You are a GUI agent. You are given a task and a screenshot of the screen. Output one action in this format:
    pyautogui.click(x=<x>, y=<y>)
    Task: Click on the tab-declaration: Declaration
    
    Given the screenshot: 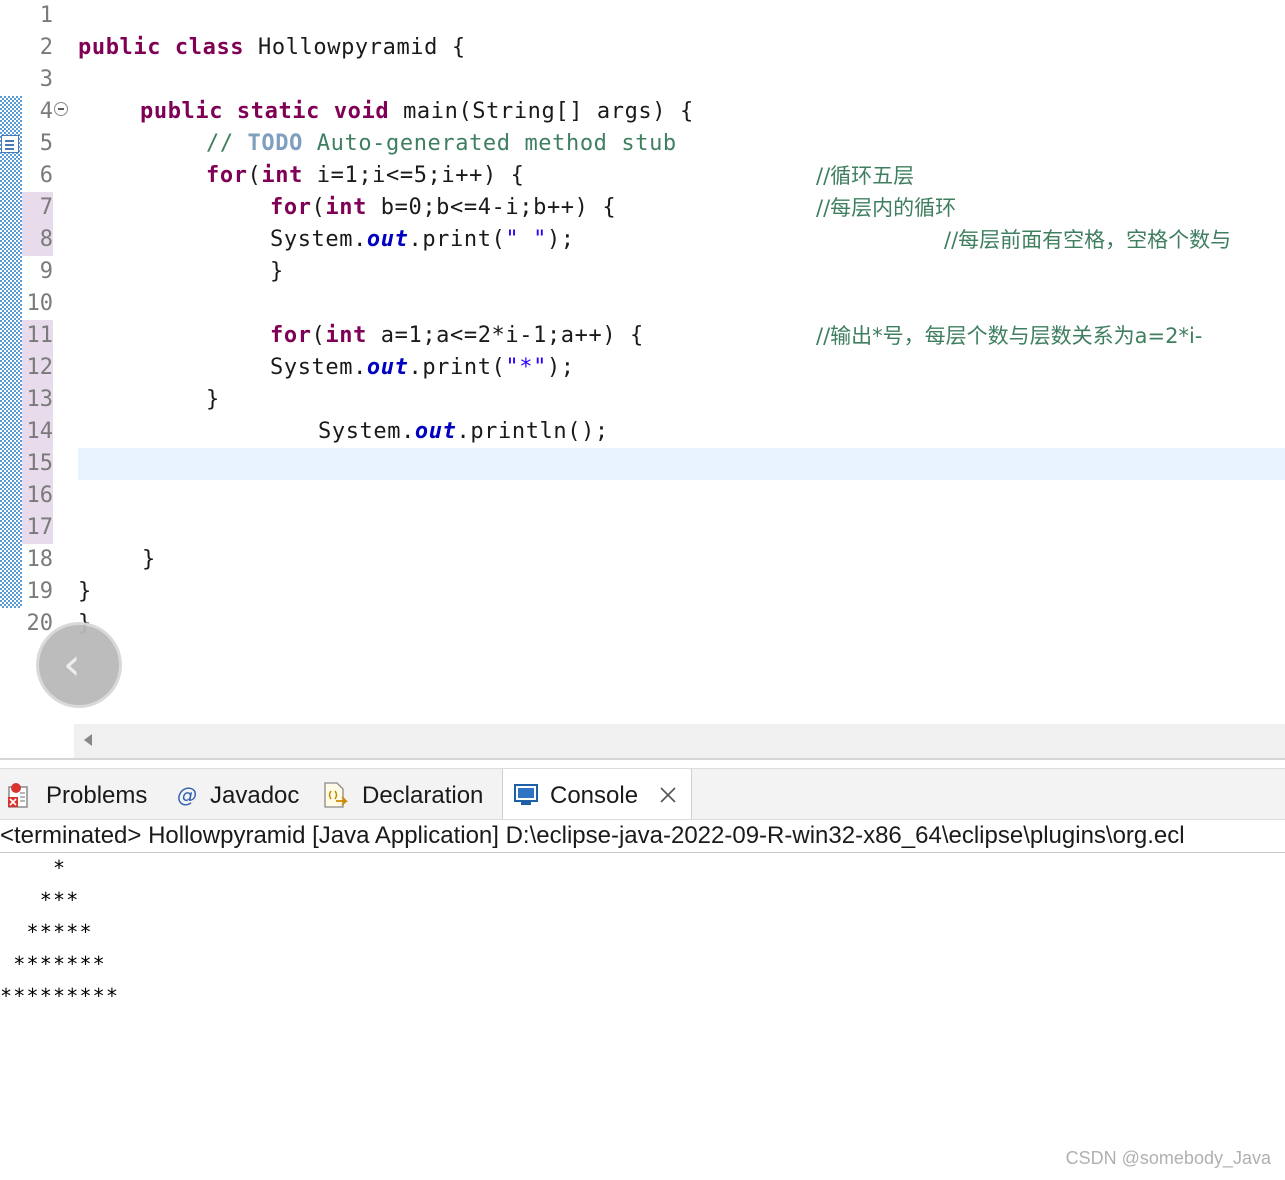 What is the action you would take?
    pyautogui.click(x=408, y=794)
    